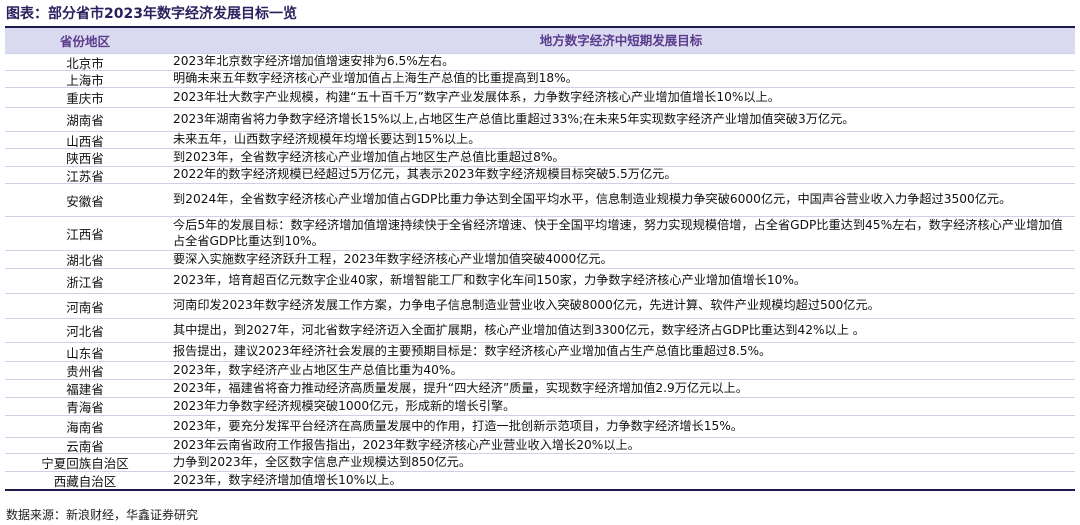  What do you see at coordinates (85, 176) in the screenshot?
I see `region-cell: 江苏省` at bounding box center [85, 176].